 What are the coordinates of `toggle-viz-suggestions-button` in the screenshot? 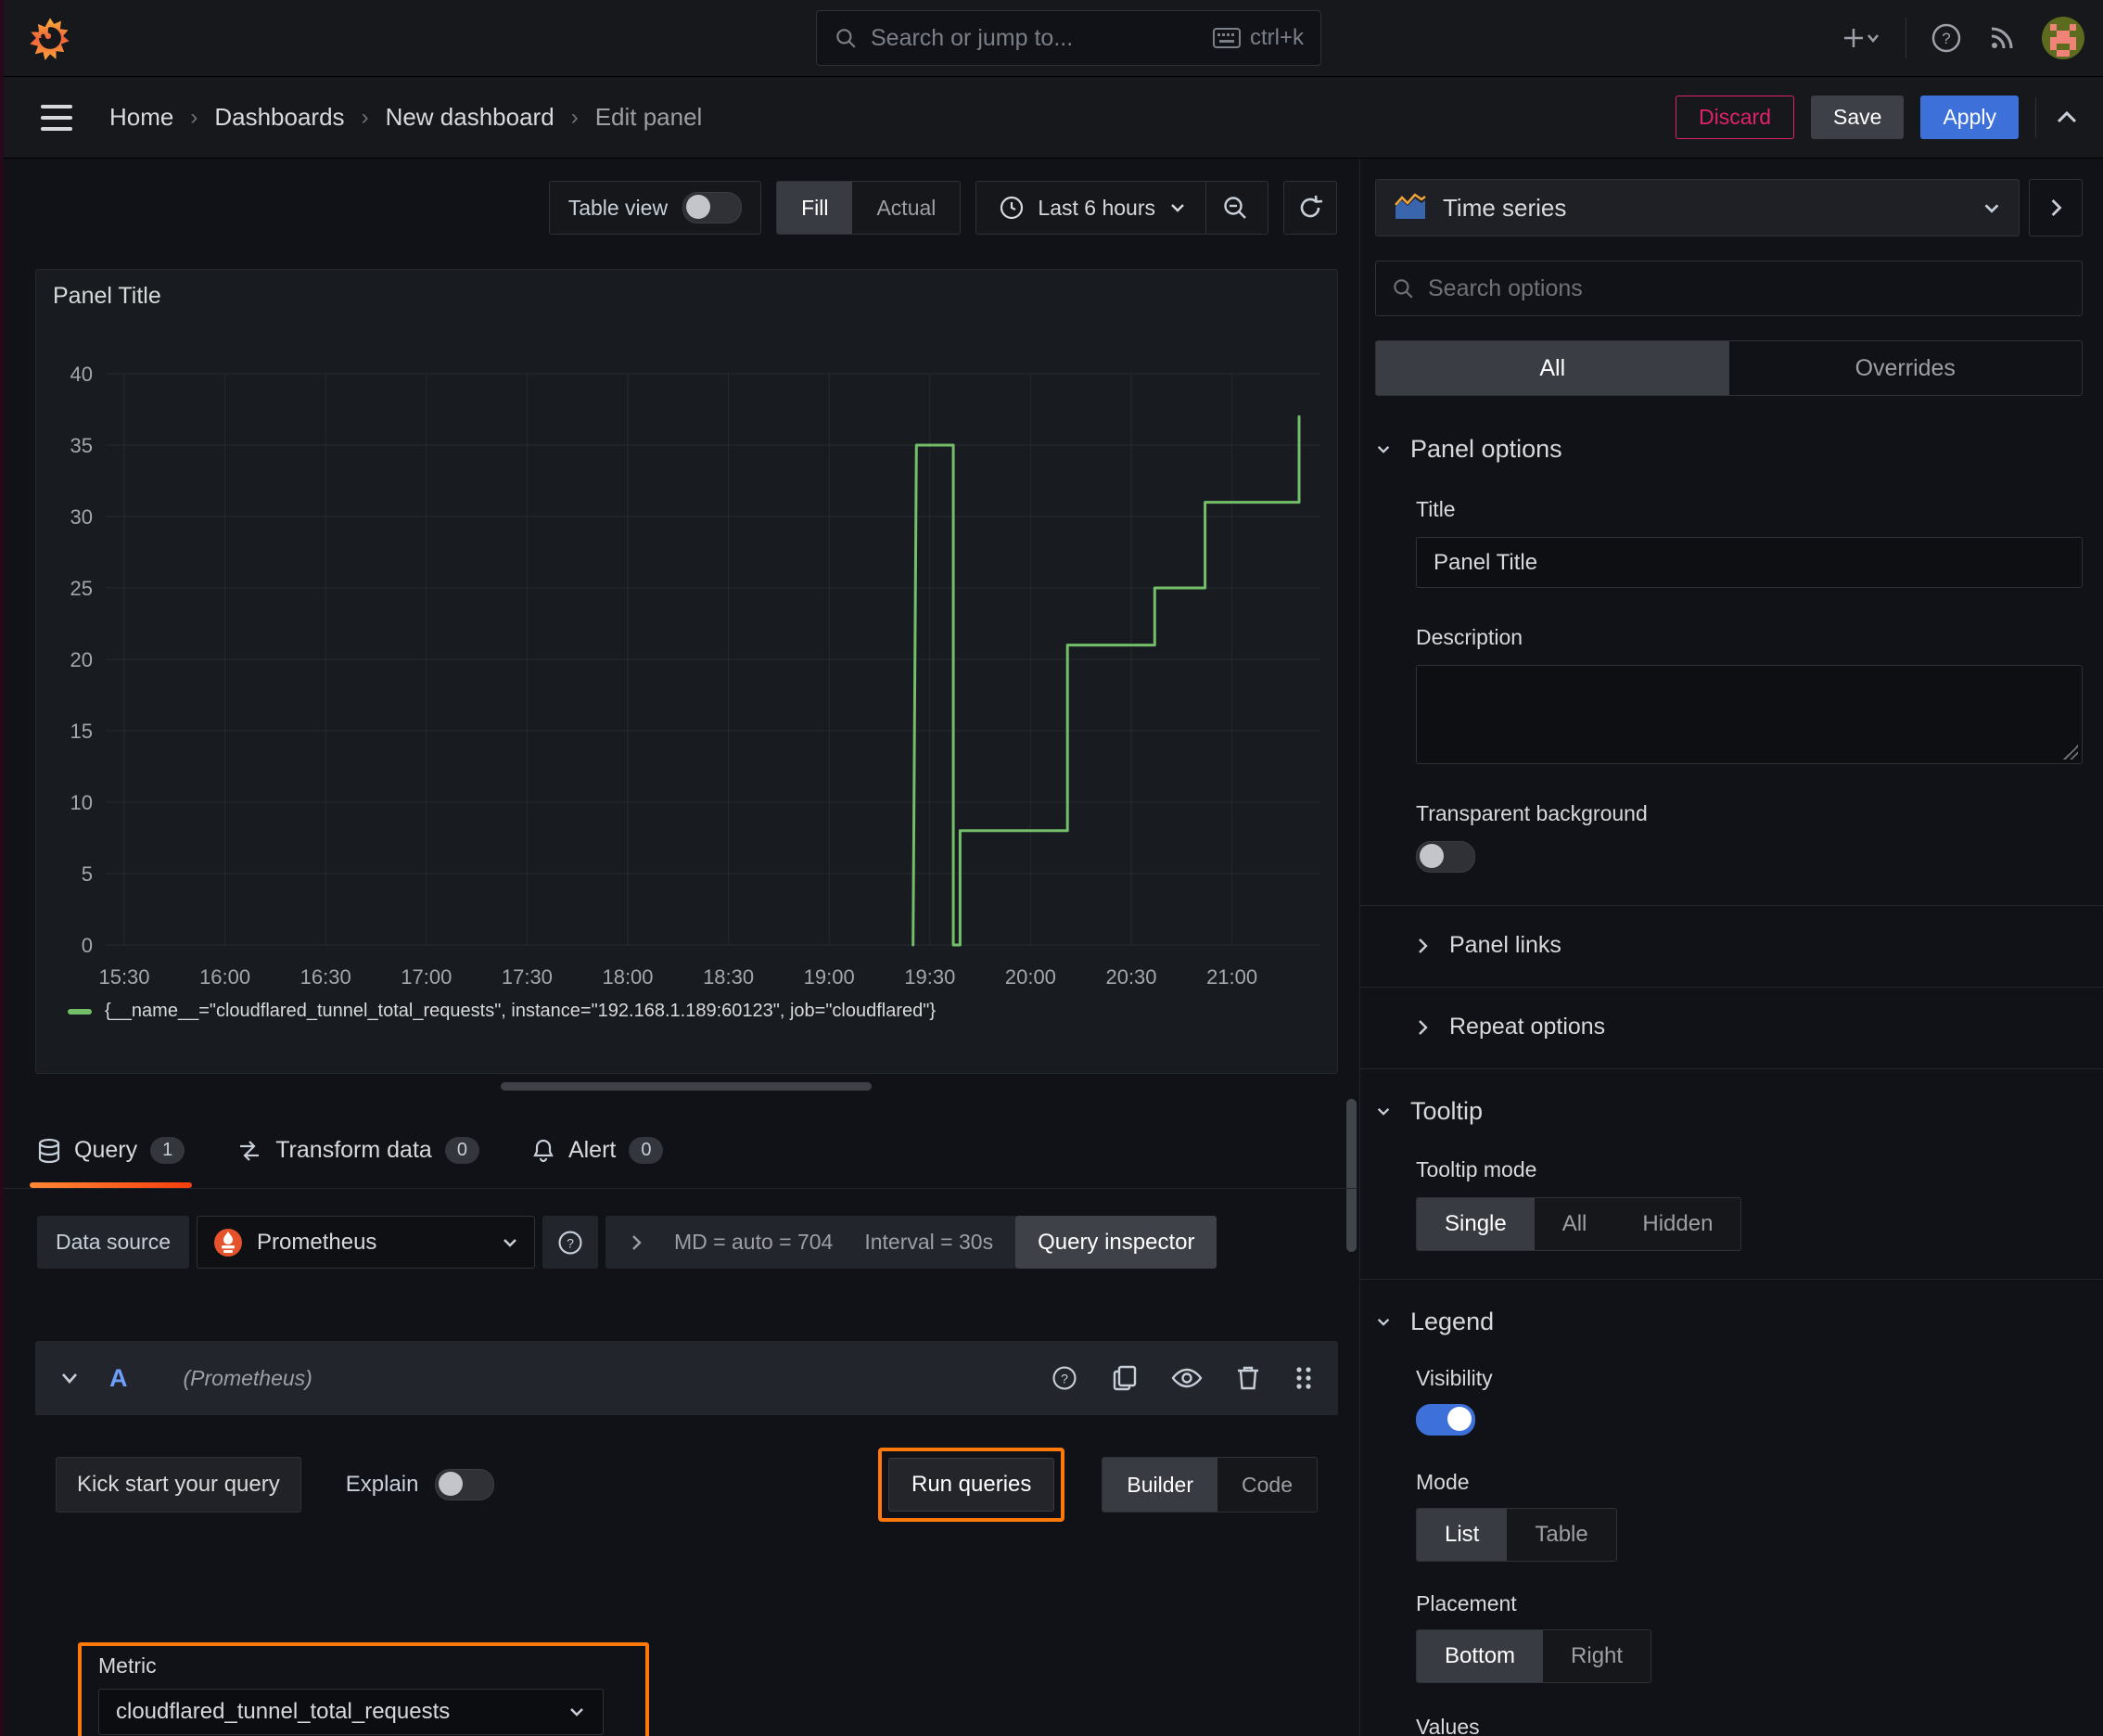 It's located at (2056, 208).